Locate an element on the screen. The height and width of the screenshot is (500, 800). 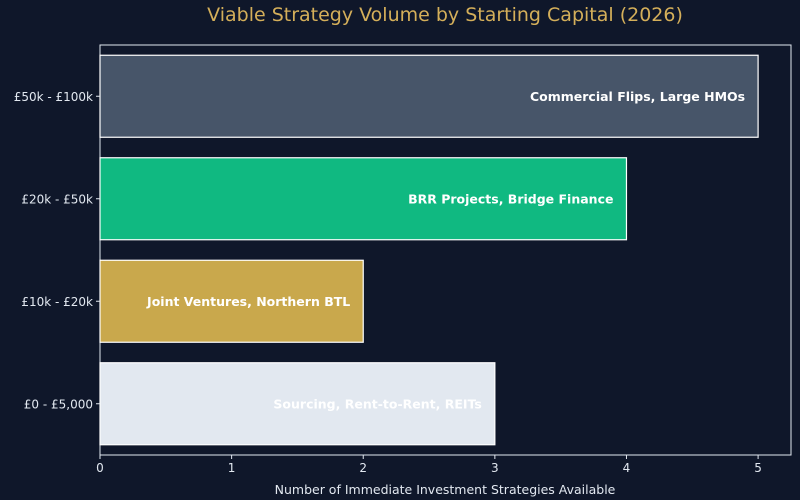
bar-label: BRR Projects, Bridge Finance is located at coordinates (510, 198).